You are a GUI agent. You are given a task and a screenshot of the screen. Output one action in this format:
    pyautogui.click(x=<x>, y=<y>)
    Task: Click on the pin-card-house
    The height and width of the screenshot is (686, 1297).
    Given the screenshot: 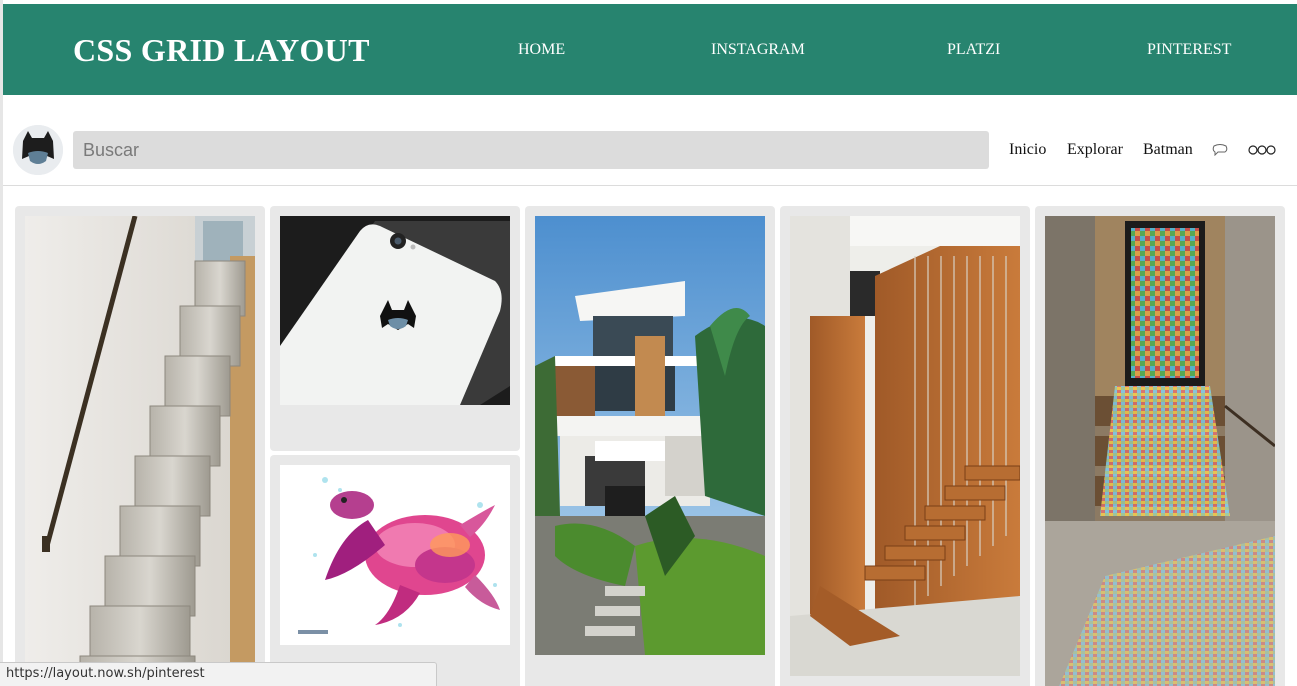 What is the action you would take?
    pyautogui.click(x=650, y=446)
    